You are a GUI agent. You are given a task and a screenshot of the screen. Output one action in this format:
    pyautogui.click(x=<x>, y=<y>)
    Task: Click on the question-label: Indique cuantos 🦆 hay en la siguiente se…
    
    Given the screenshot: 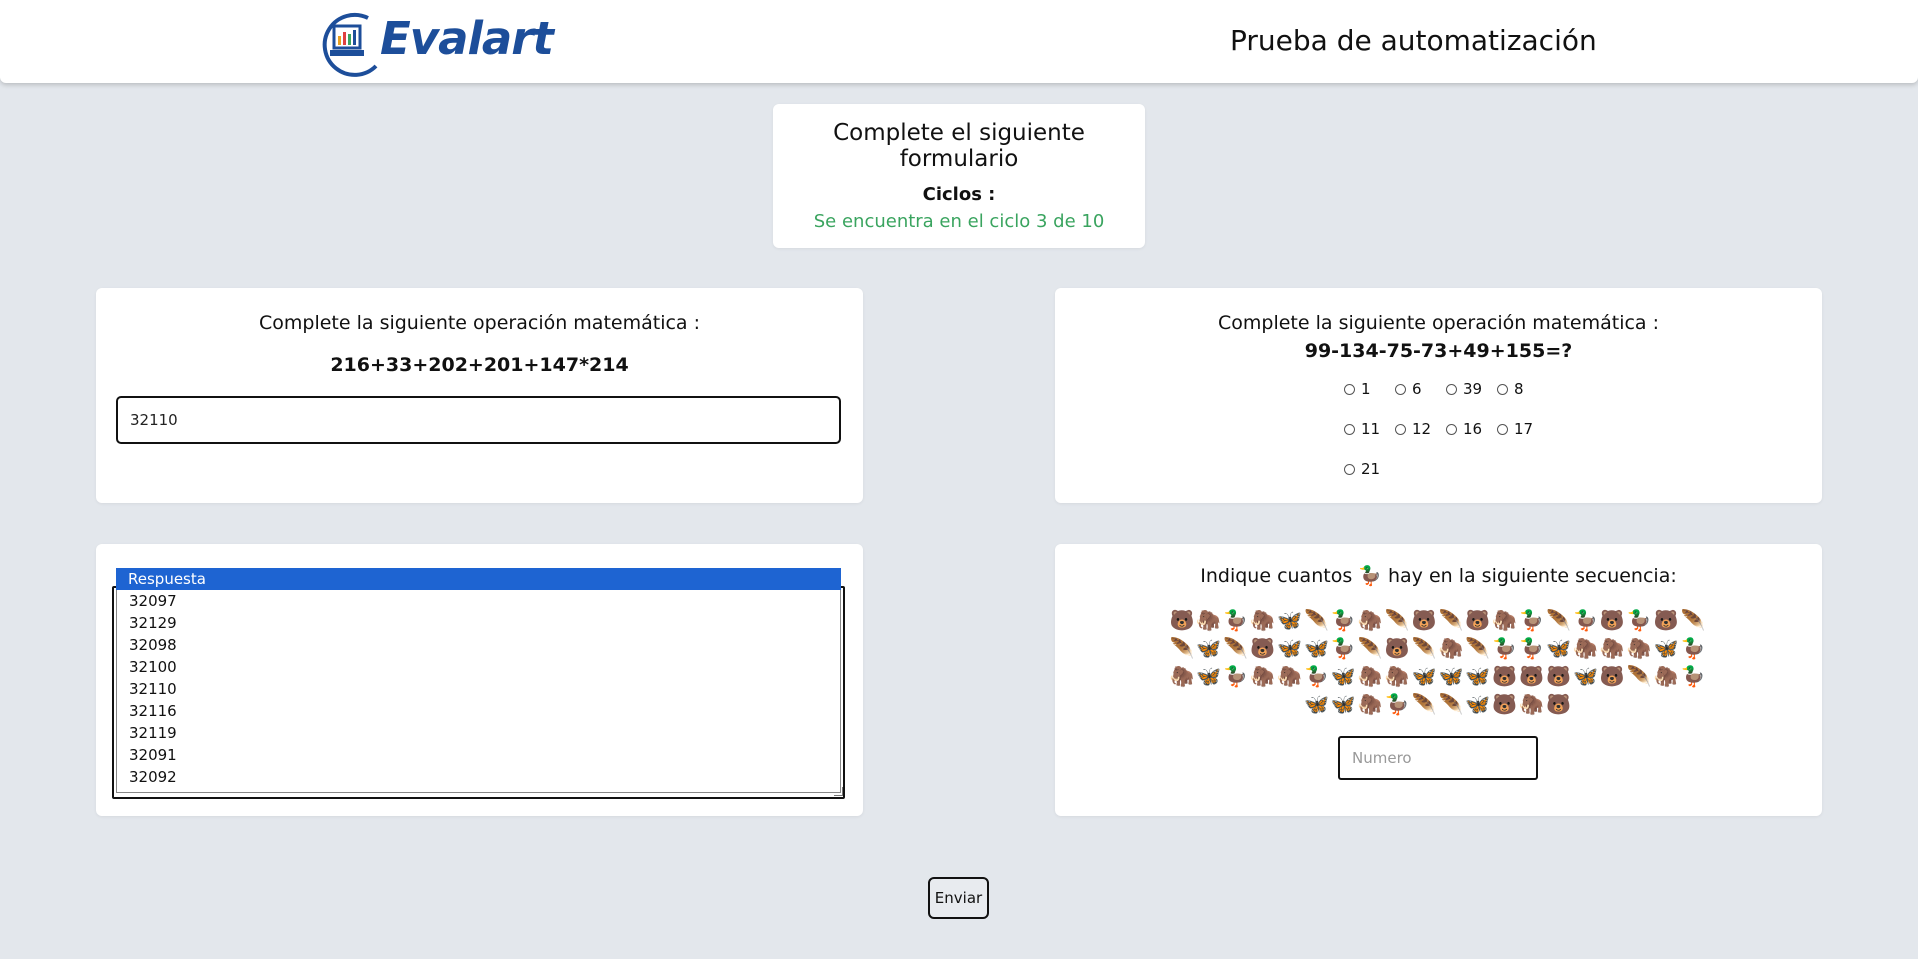 What is the action you would take?
    pyautogui.click(x=1438, y=576)
    